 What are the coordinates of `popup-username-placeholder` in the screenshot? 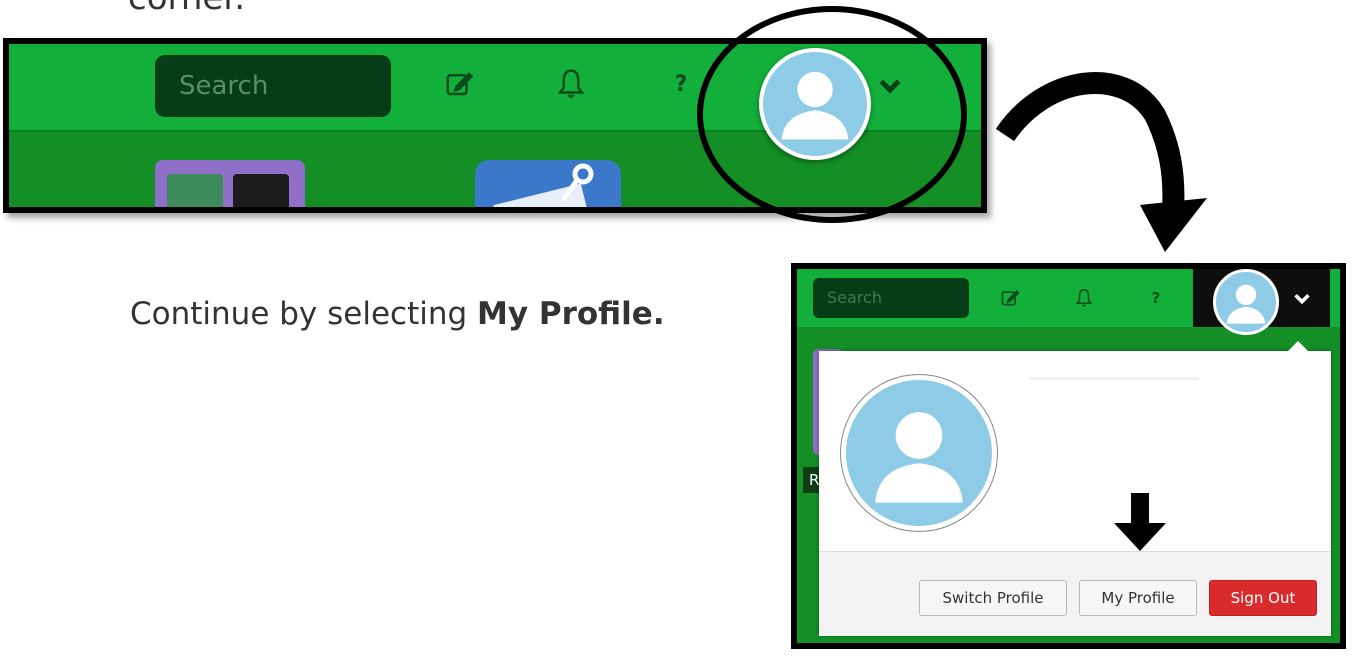 It's located at (1114, 378).